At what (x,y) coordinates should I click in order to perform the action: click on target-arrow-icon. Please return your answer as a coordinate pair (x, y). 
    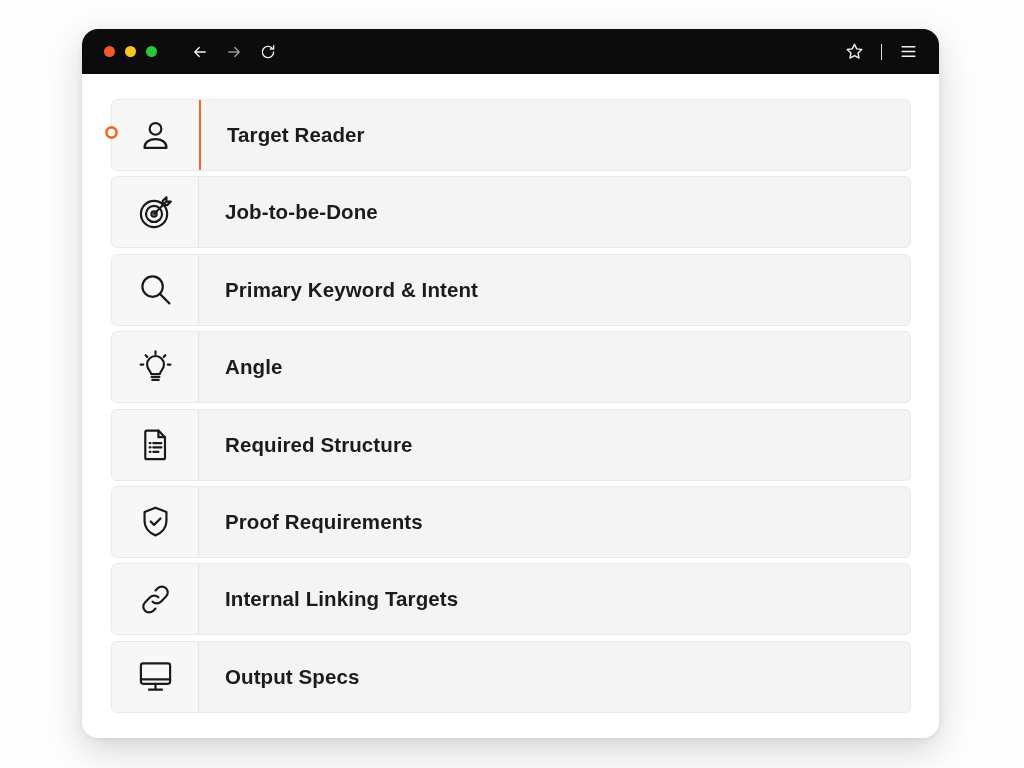
    Looking at the image, I should click on (155, 212).